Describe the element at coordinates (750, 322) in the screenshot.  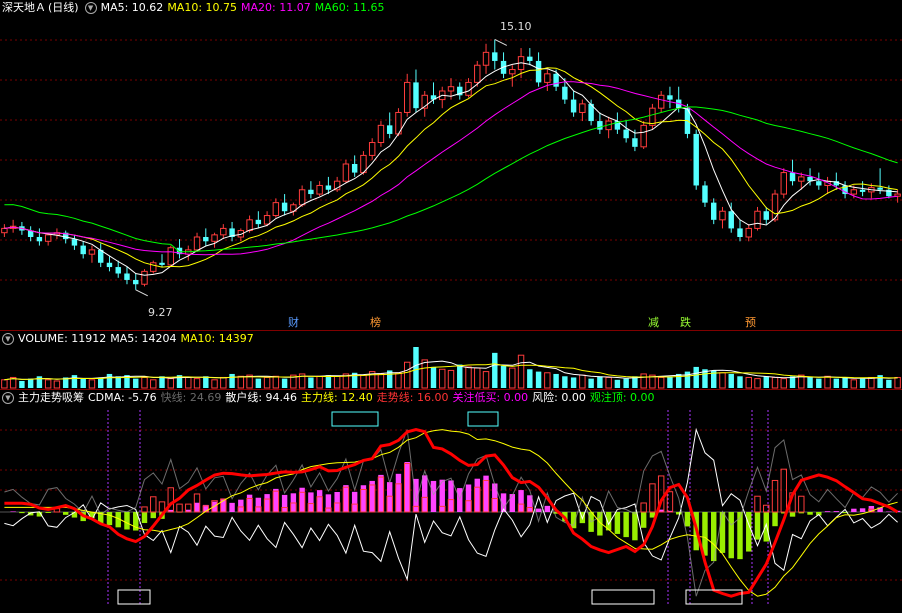
I see `event-marker-forecast: 预` at that location.